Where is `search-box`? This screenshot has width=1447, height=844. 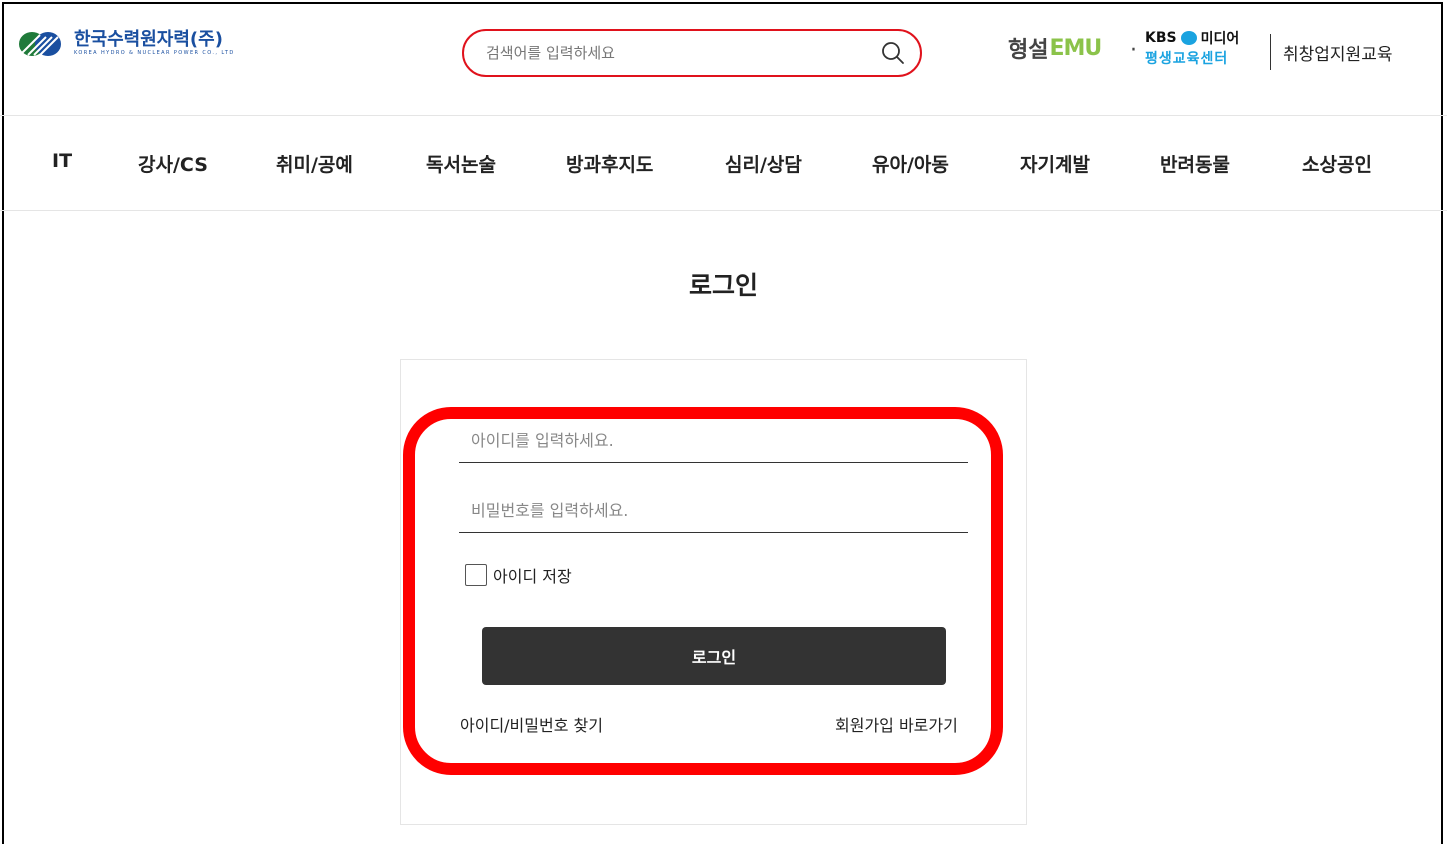 search-box is located at coordinates (692, 53).